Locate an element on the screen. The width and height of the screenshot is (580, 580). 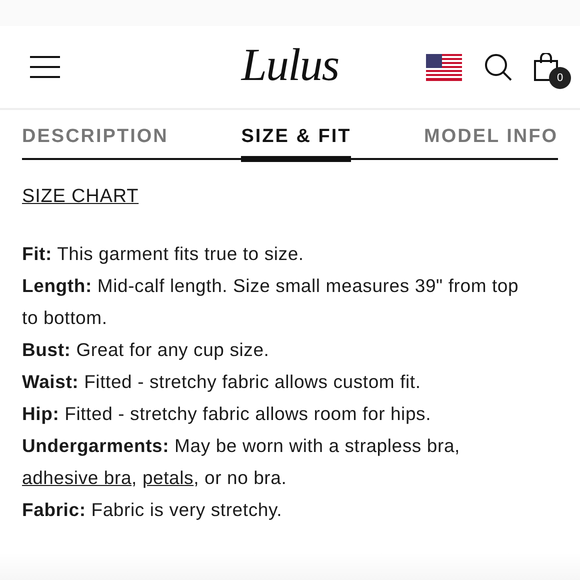
shopping-bag-icon is located at coordinates (546, 67).